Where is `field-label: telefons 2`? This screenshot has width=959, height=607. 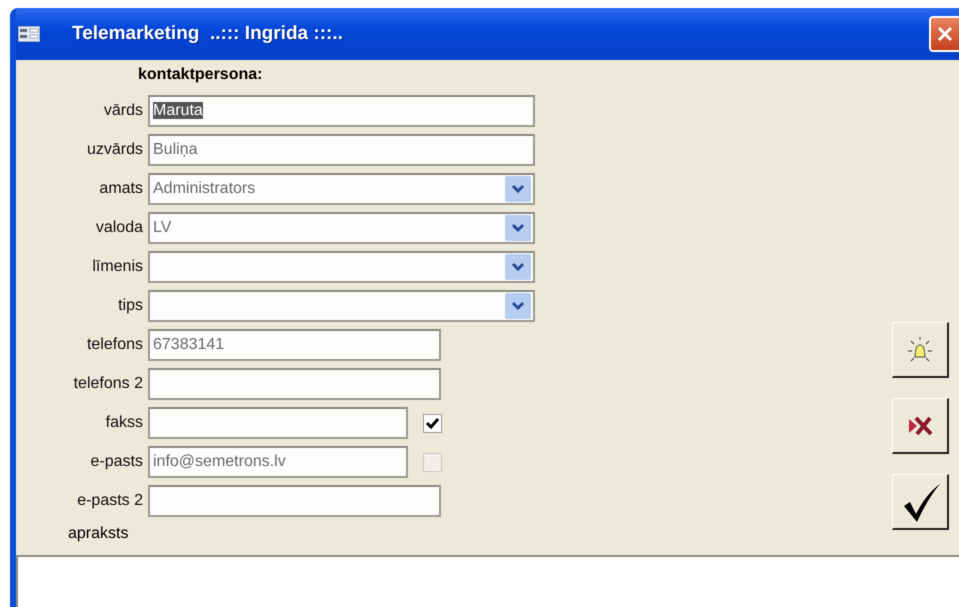 field-label: telefons 2 is located at coordinates (108, 384).